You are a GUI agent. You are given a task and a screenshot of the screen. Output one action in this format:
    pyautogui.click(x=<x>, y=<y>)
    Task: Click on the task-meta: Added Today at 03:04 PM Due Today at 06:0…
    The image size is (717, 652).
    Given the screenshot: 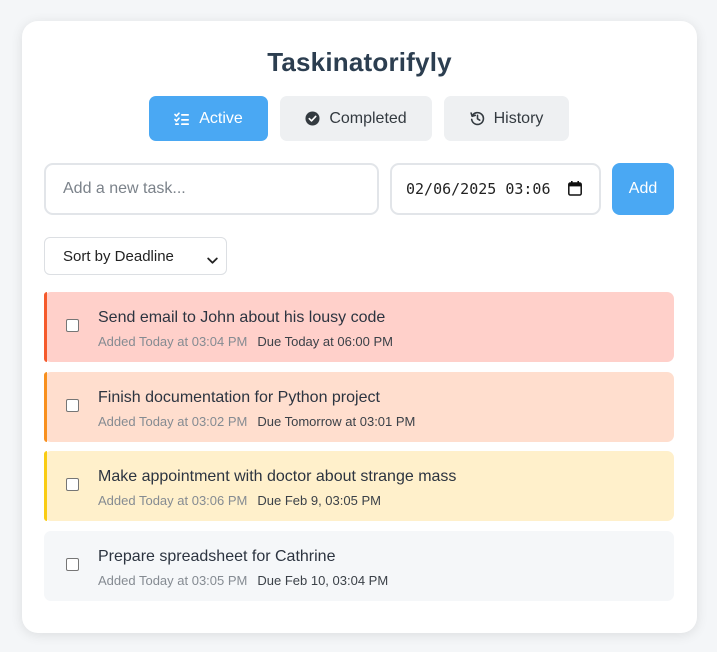 What is the action you would take?
    pyautogui.click(x=245, y=341)
    